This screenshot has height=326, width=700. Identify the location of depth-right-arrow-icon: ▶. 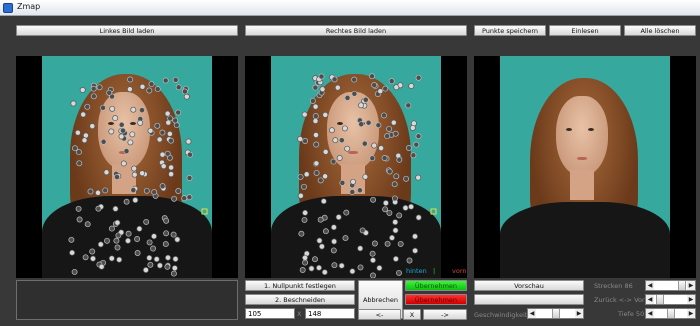
(691, 313).